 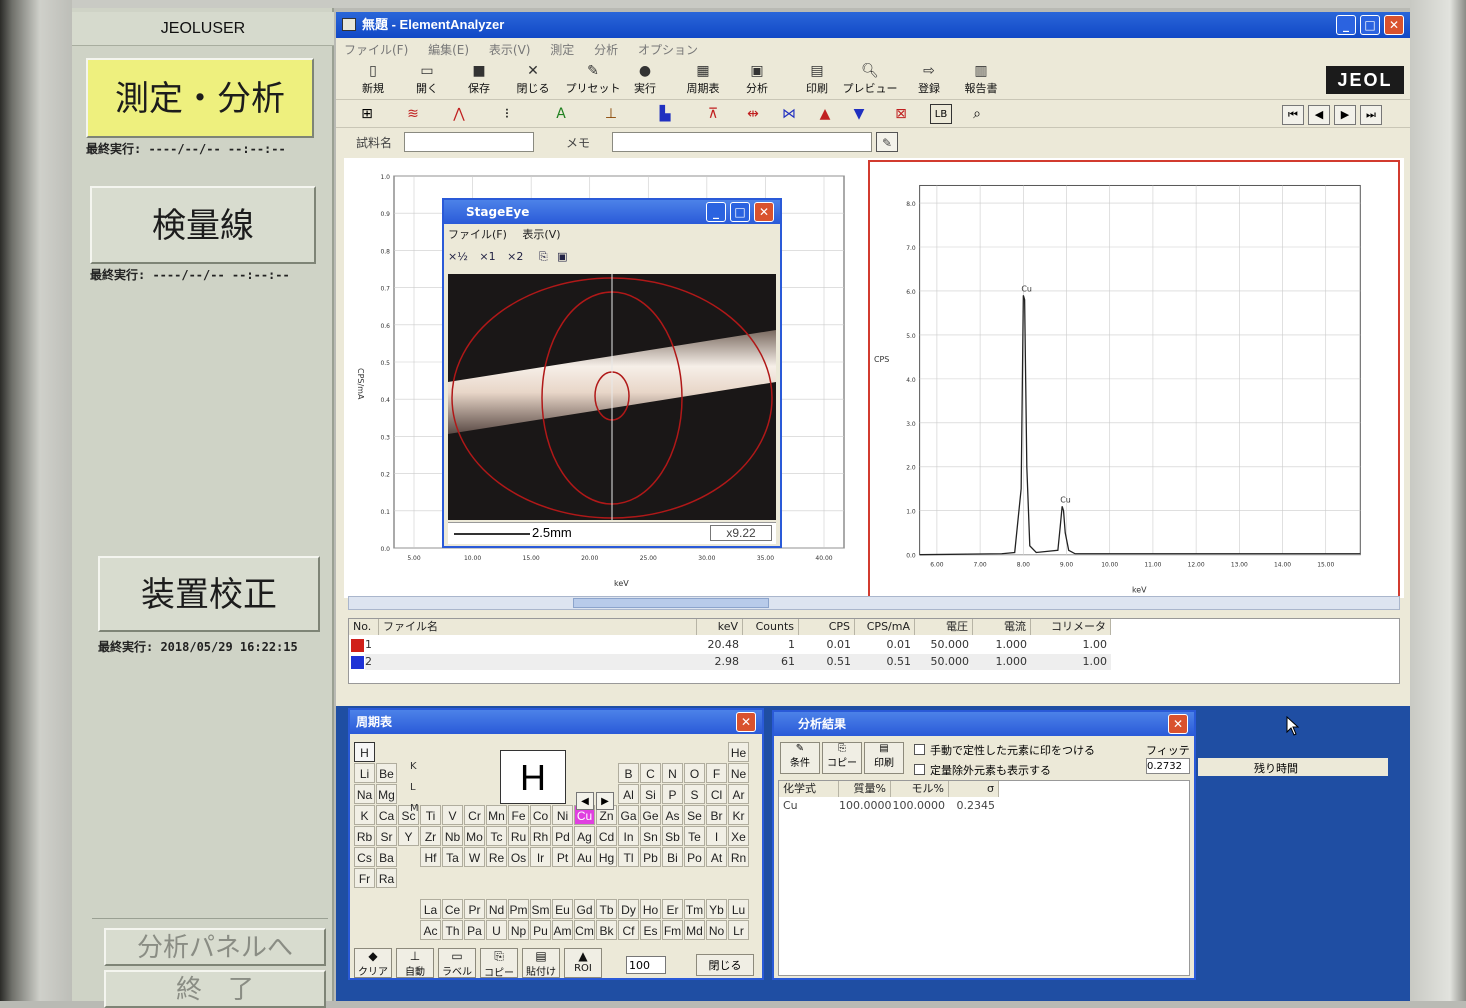 I want to click on element-Tb: Tb, so click(x=606, y=909).